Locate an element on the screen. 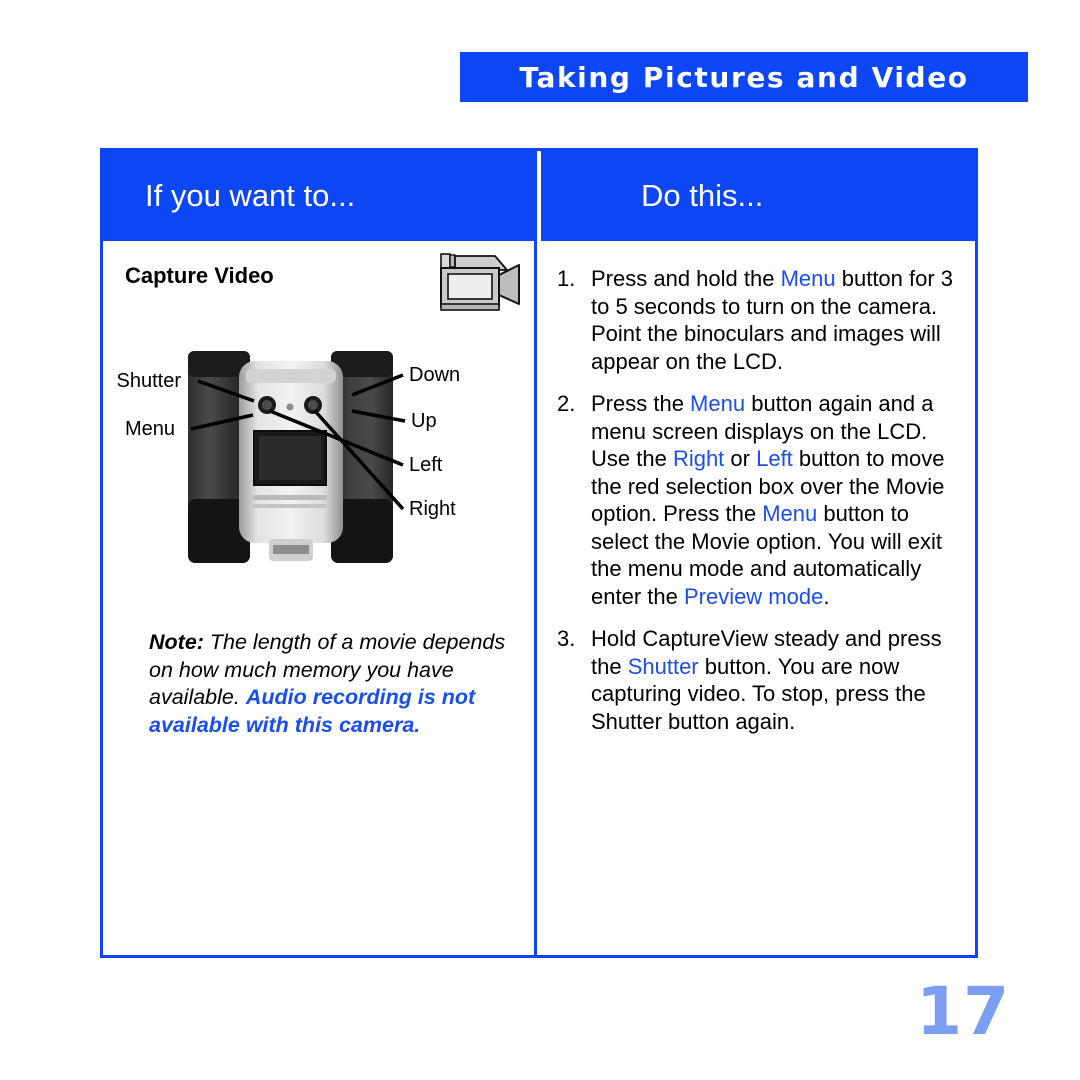 The width and height of the screenshot is (1080, 1080). callout-label-menu: Menu is located at coordinates (150, 429).